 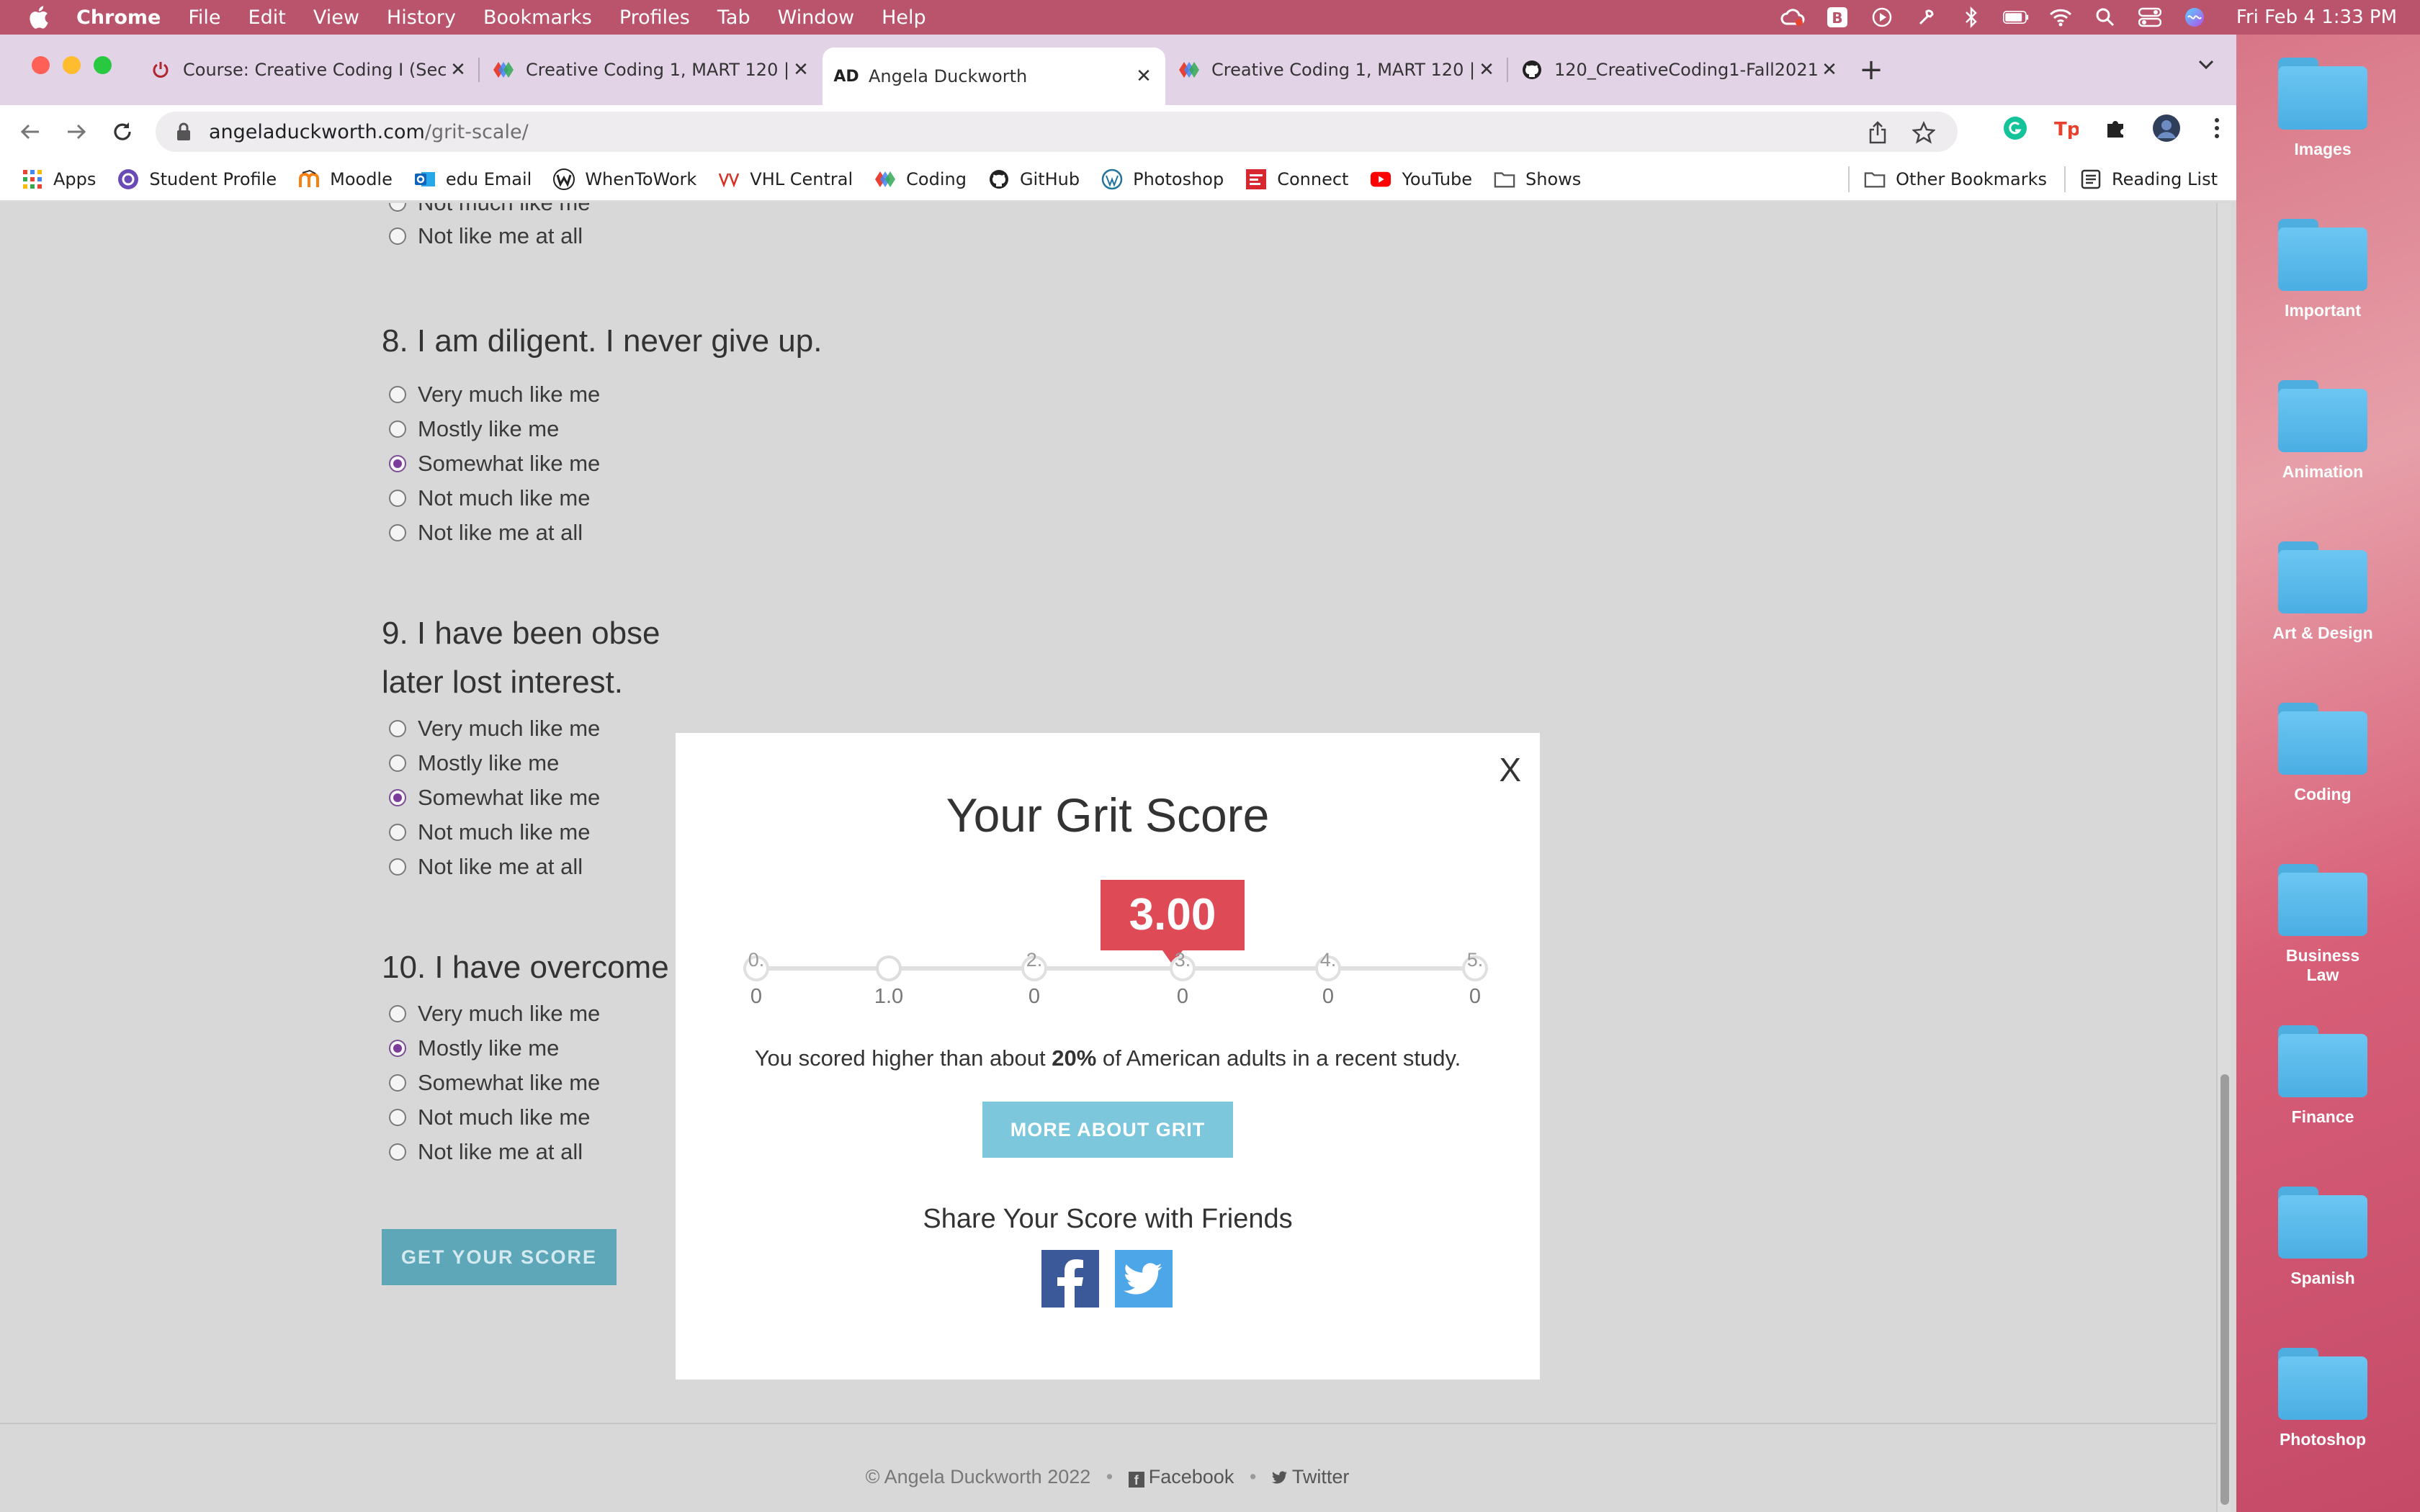 I want to click on menu-file: File, so click(x=204, y=17).